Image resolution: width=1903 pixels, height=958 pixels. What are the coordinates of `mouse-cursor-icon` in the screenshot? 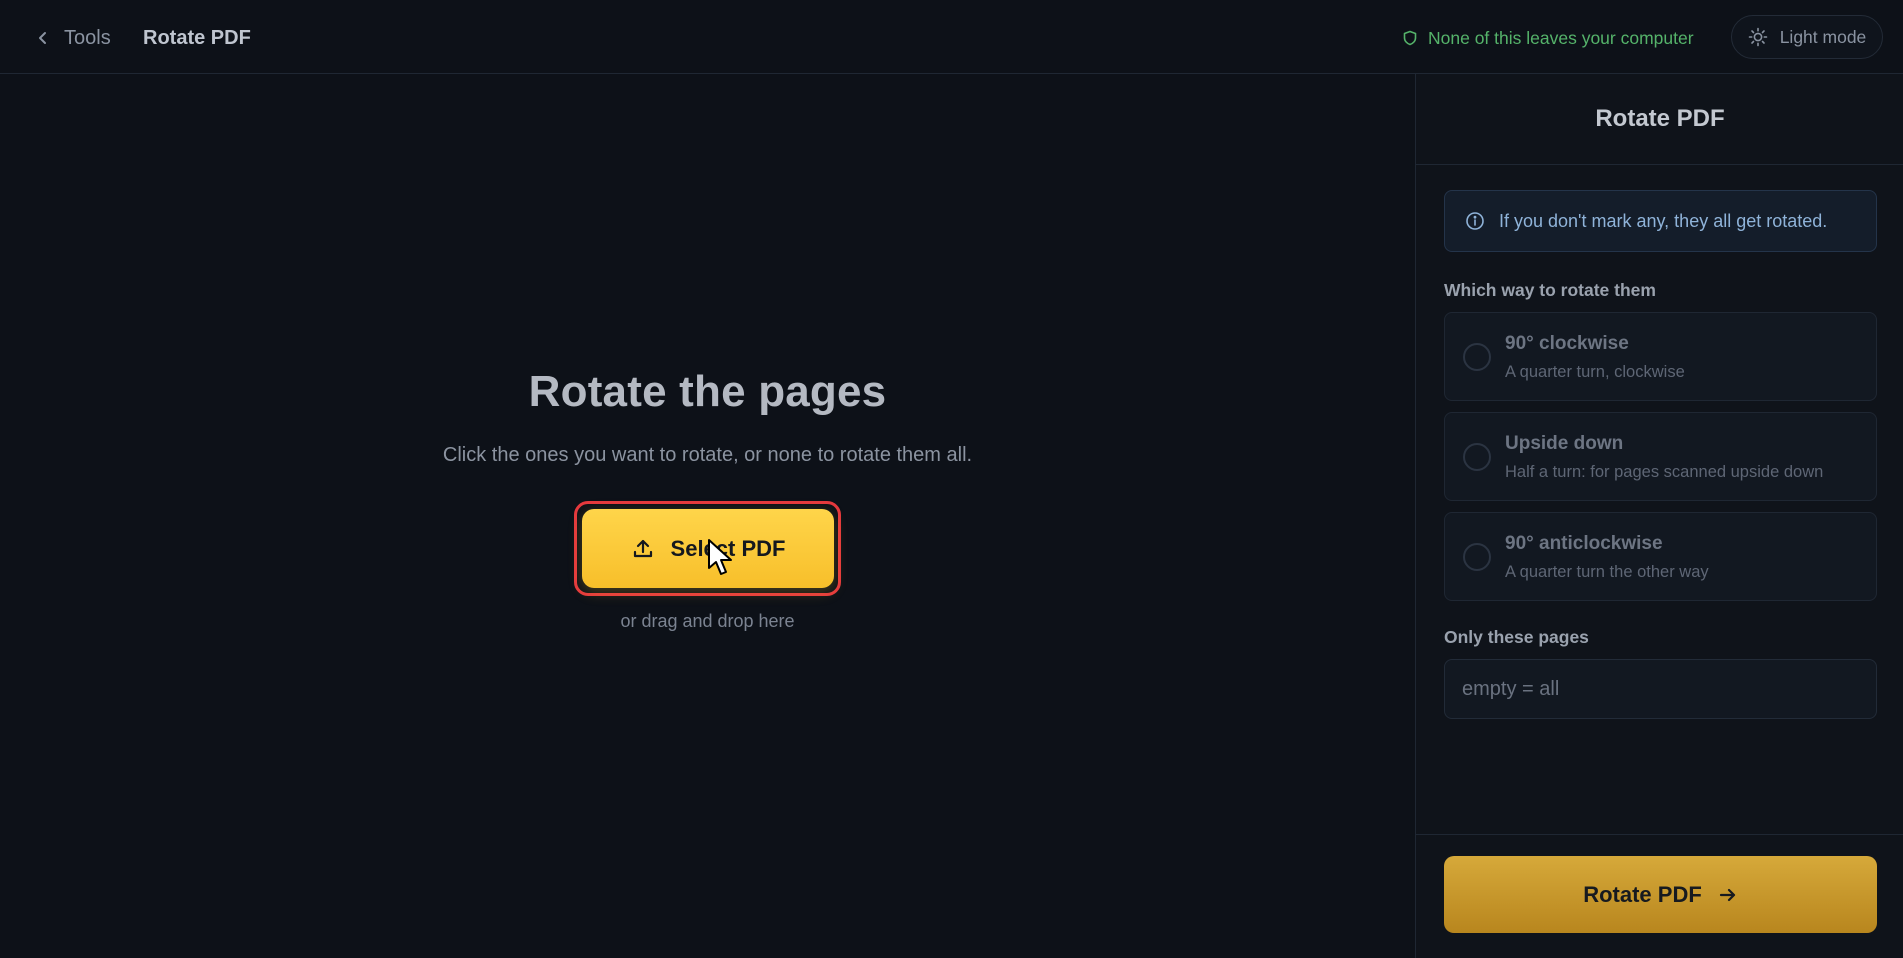 It's located at (720, 557).